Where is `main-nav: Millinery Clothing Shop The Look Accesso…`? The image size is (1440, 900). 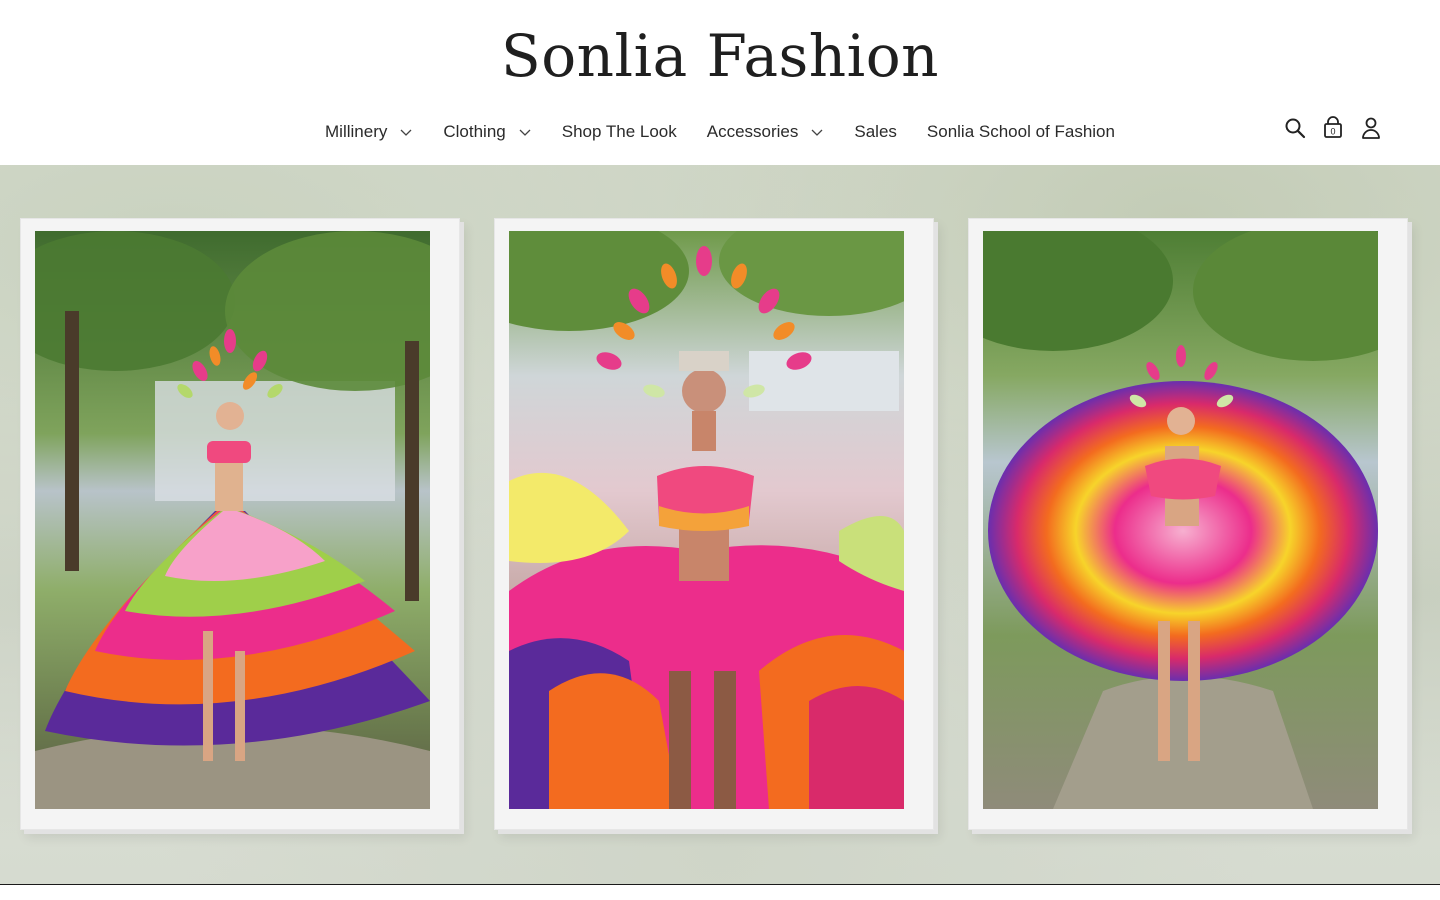 main-nav: Millinery Clothing Shop The Look Accesso… is located at coordinates (720, 132).